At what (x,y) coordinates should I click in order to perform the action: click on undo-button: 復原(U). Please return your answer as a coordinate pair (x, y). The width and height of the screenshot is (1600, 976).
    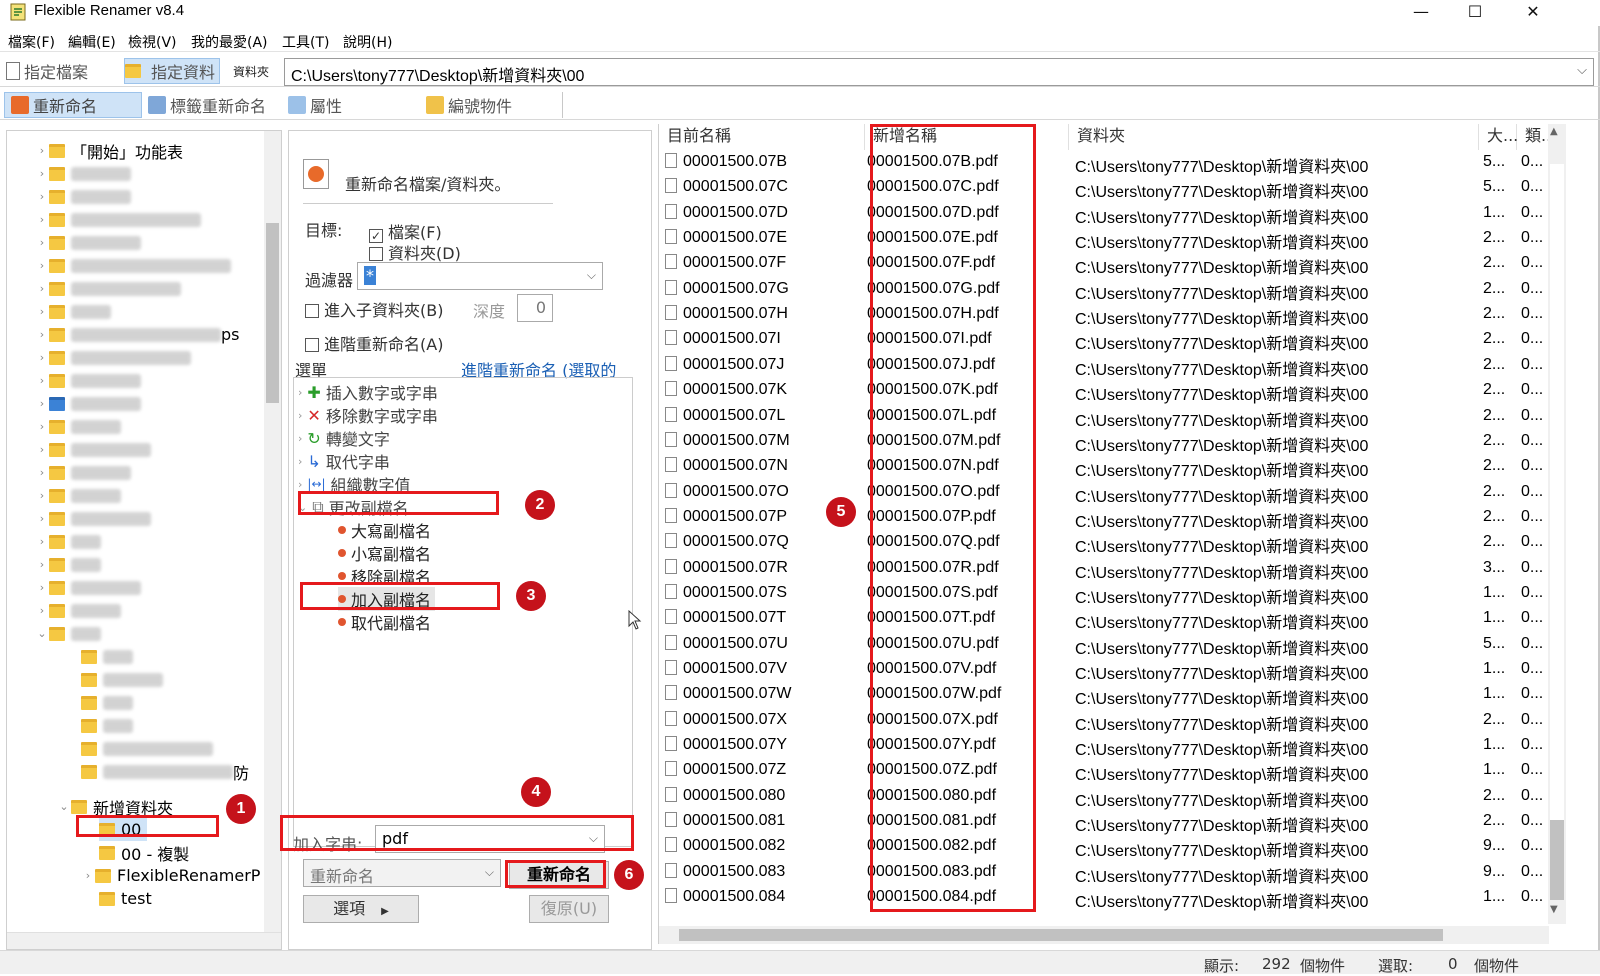
    Looking at the image, I should click on (569, 909).